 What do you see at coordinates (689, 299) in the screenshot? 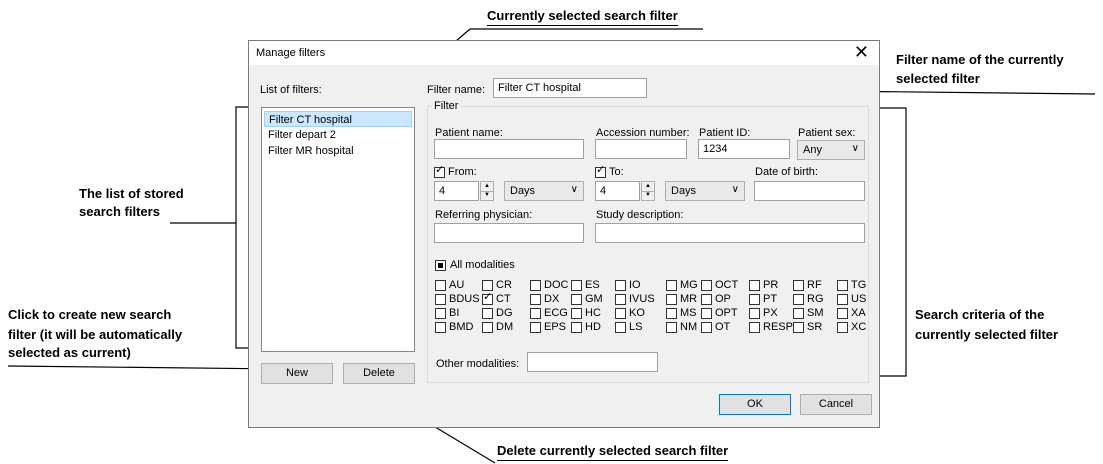
I see `modality-label: MR` at bounding box center [689, 299].